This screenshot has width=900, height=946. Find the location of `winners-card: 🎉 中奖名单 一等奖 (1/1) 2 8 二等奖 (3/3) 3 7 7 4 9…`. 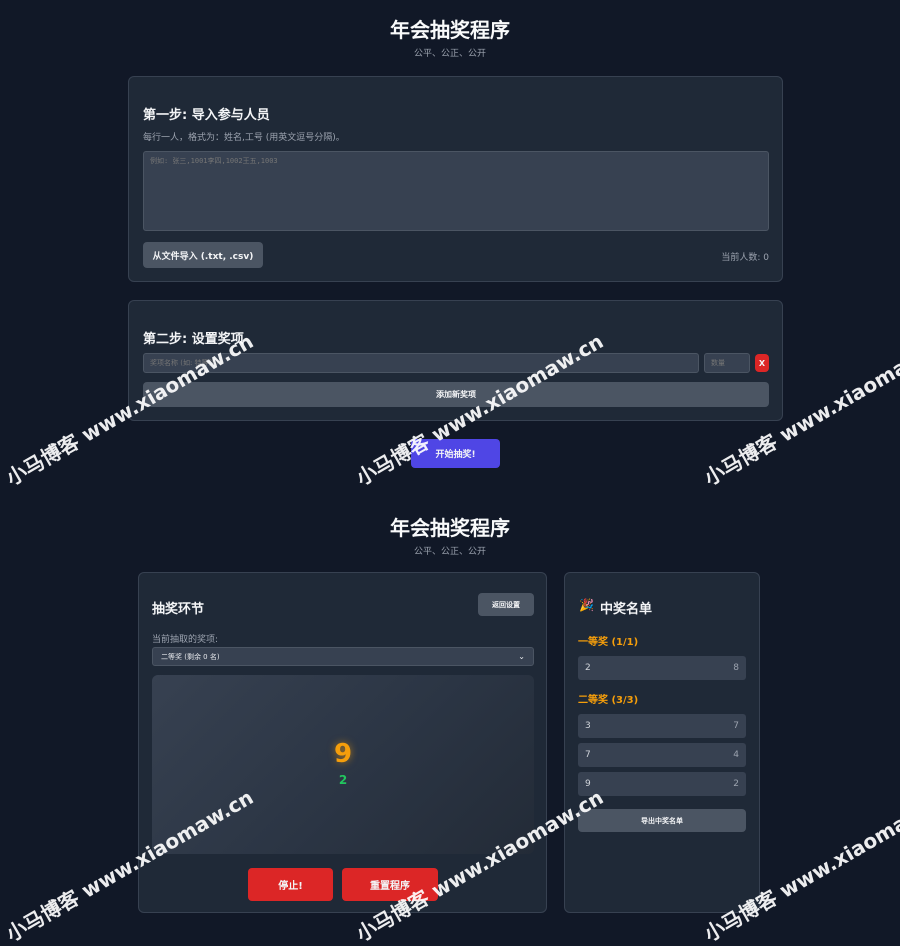

winners-card: 🎉 中奖名单 一等奖 (1/1) 2 8 二等奖 (3/3) 3 7 7 4 9… is located at coordinates (662, 742).